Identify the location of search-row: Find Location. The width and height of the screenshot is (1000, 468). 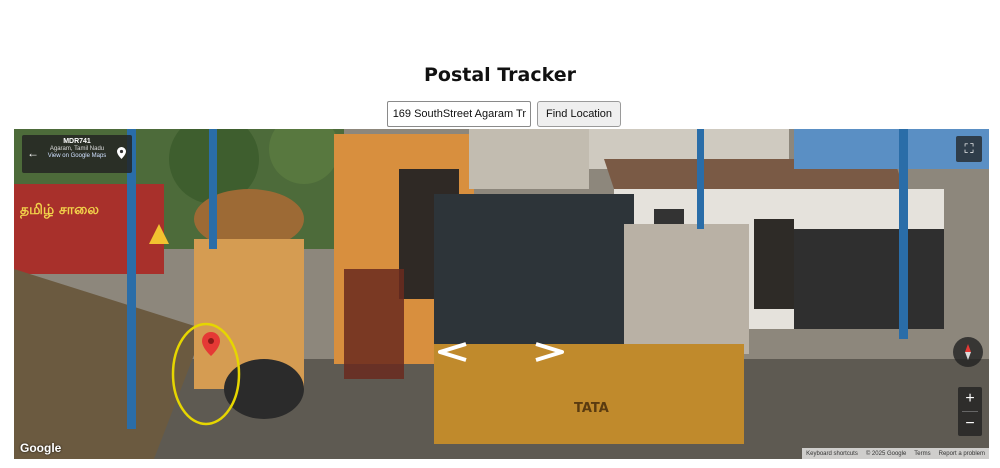
(504, 114).